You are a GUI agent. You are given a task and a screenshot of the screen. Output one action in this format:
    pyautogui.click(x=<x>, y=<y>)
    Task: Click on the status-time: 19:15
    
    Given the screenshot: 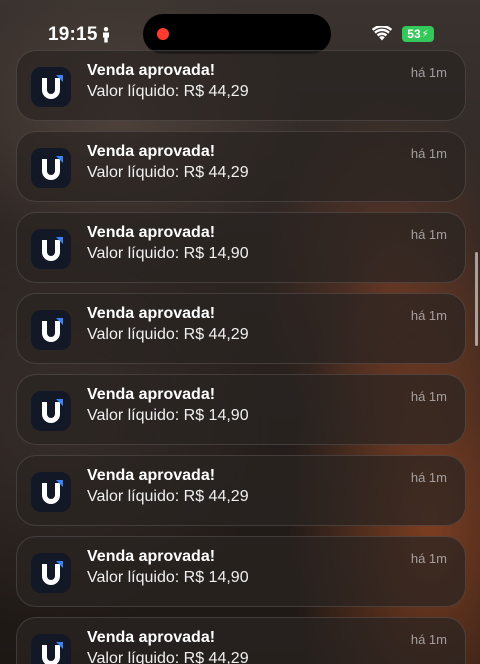 What is the action you would take?
    pyautogui.click(x=73, y=34)
    